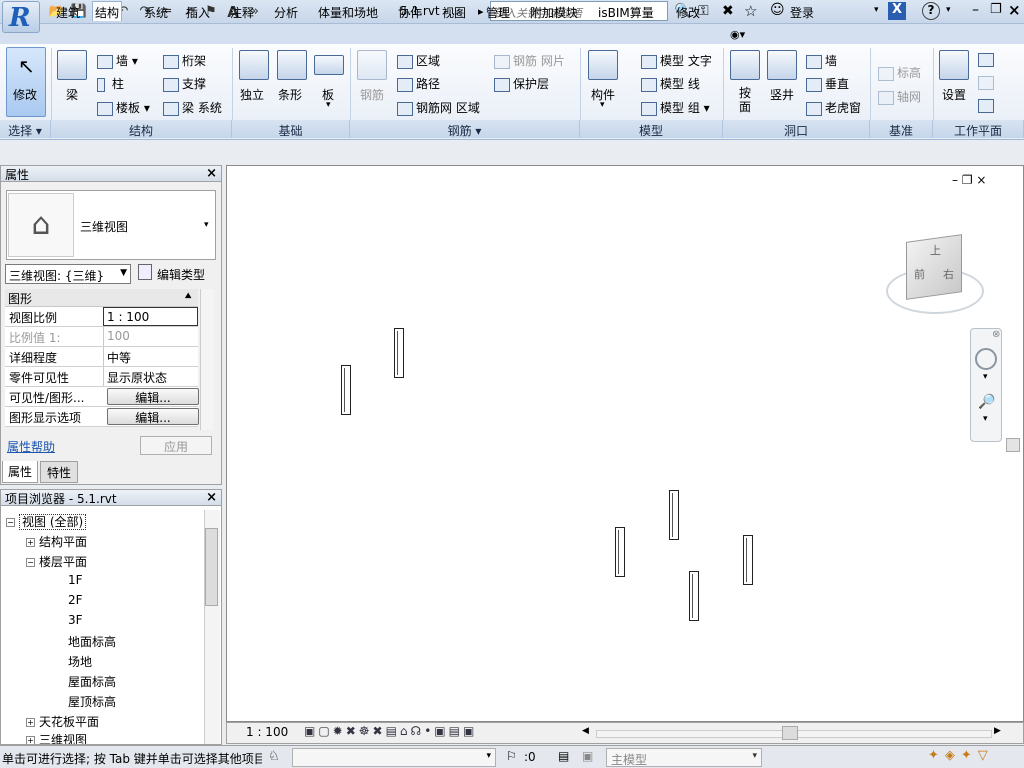  I want to click on close-icon: ⊗, so click(996, 334).